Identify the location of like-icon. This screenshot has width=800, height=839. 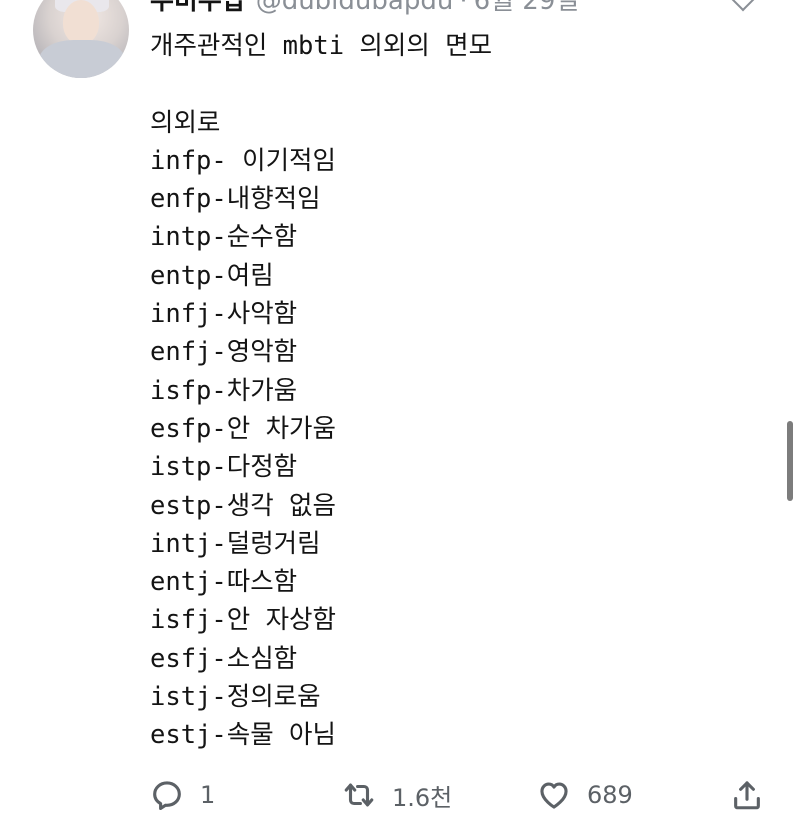
(554, 795).